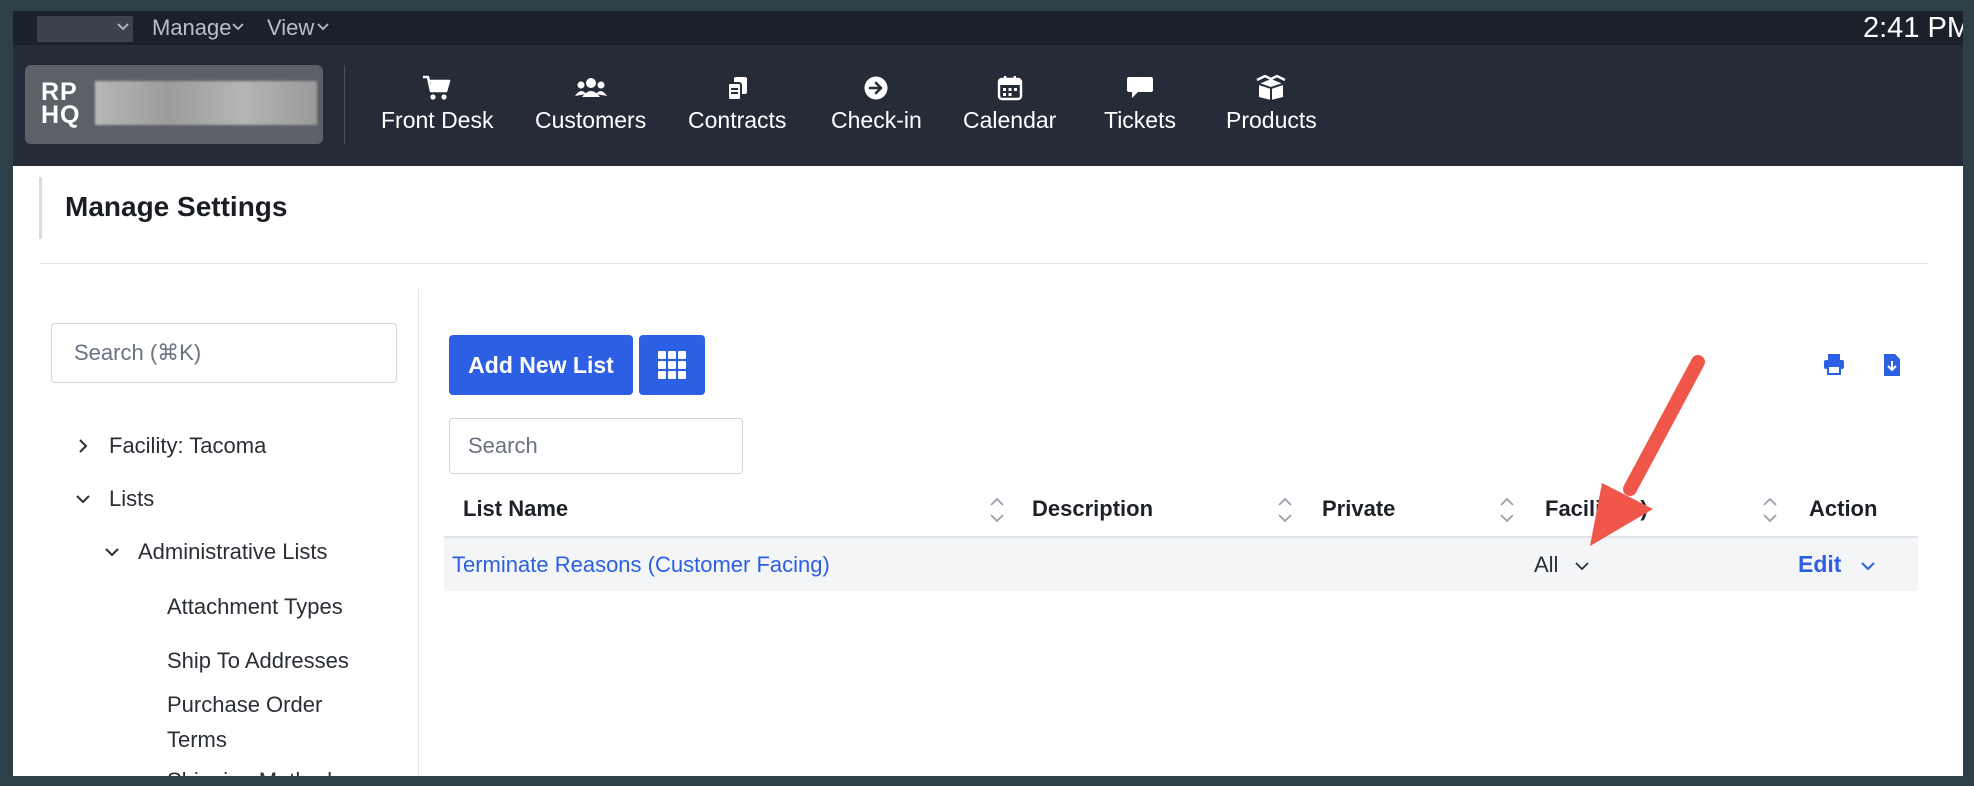 This screenshot has width=1974, height=786. I want to click on sidebar-item-ship-to-addresses: Ship To Addresses, so click(258, 660).